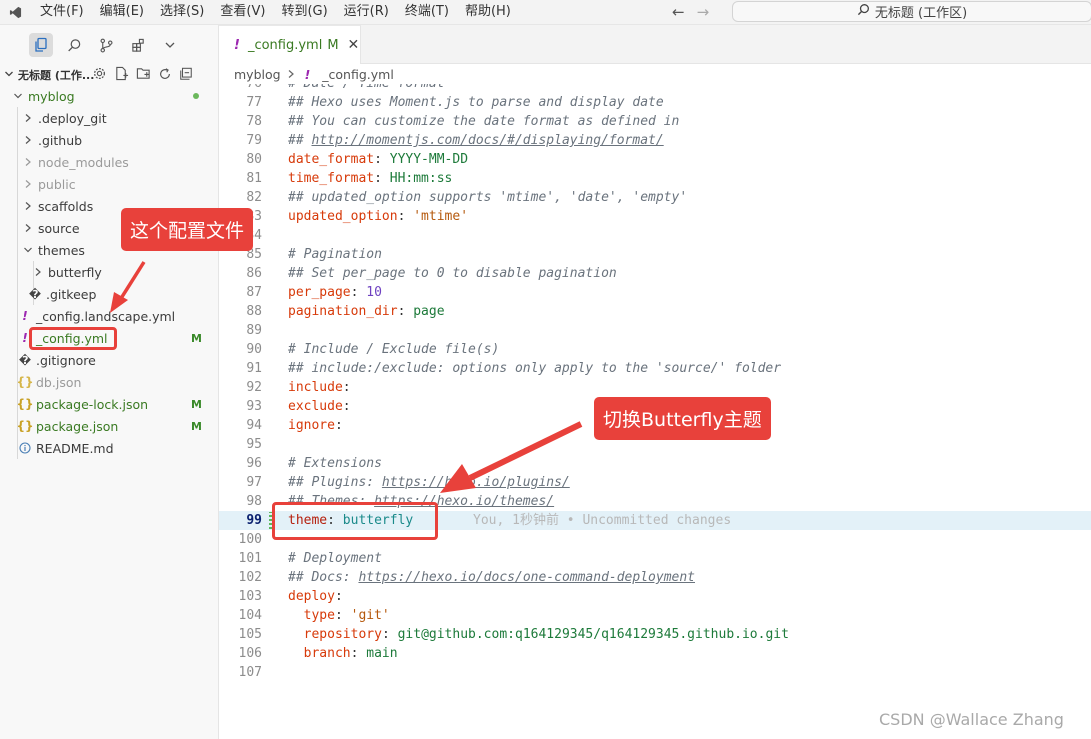  What do you see at coordinates (250, 596) in the screenshot?
I see `line-number: 103` at bounding box center [250, 596].